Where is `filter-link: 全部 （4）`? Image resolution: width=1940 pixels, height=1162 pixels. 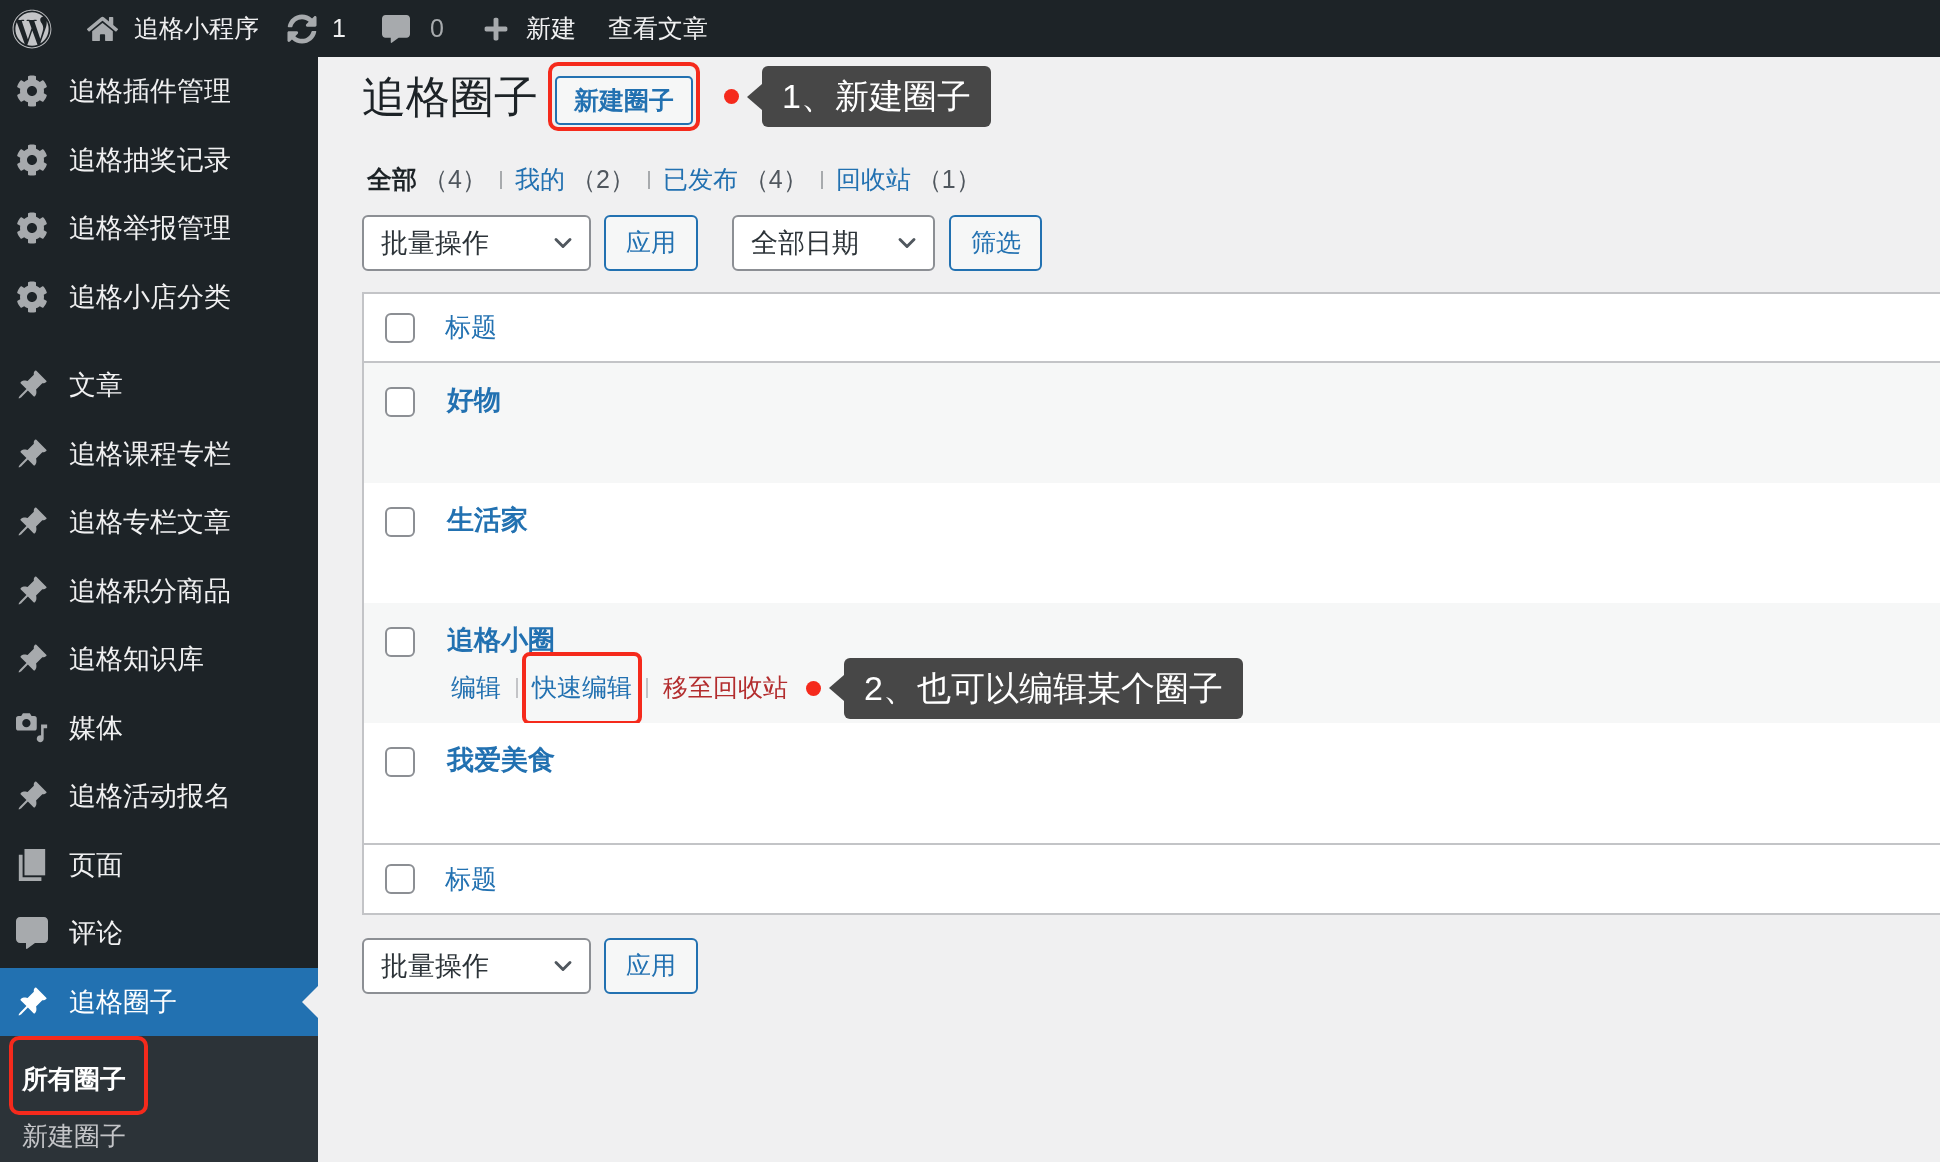
filter-link: 全部 （4） is located at coordinates (427, 180).